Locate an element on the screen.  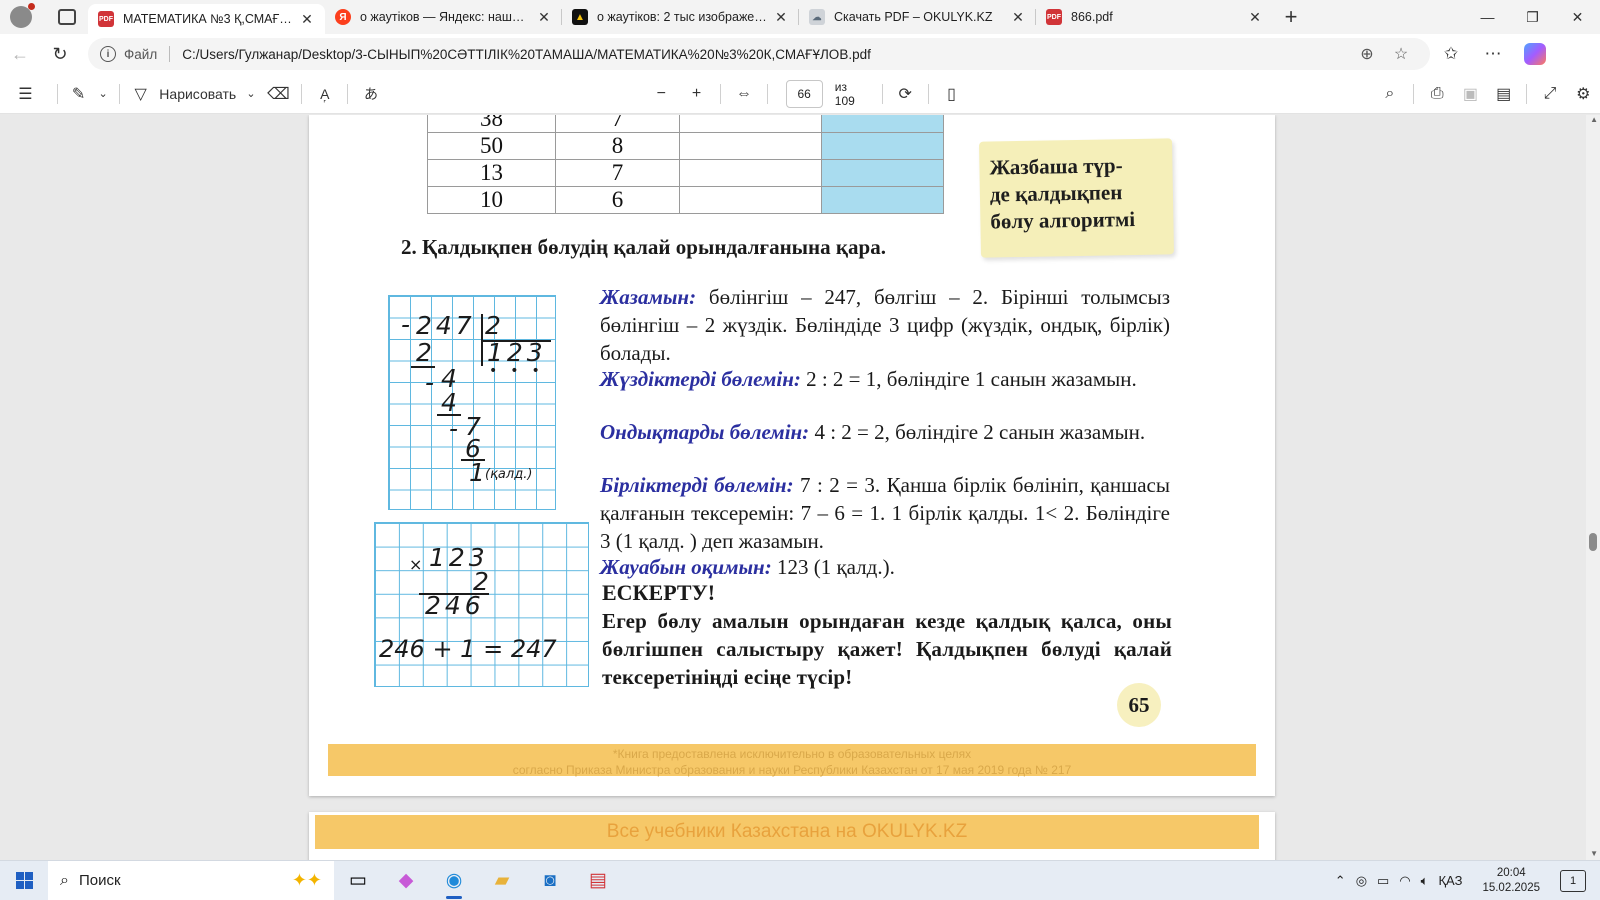
table-cell: 6 is located at coordinates (617, 200).